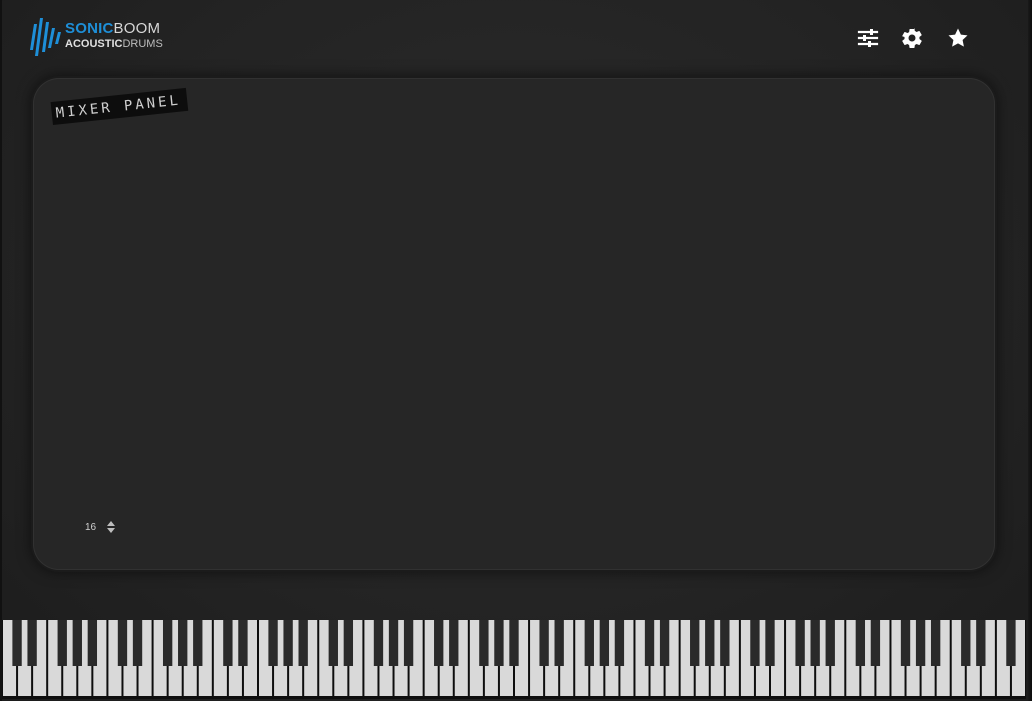  Describe the element at coordinates (114, 44) in the screenshot. I see `brand-product: ACOUSTICDRUMS` at that location.